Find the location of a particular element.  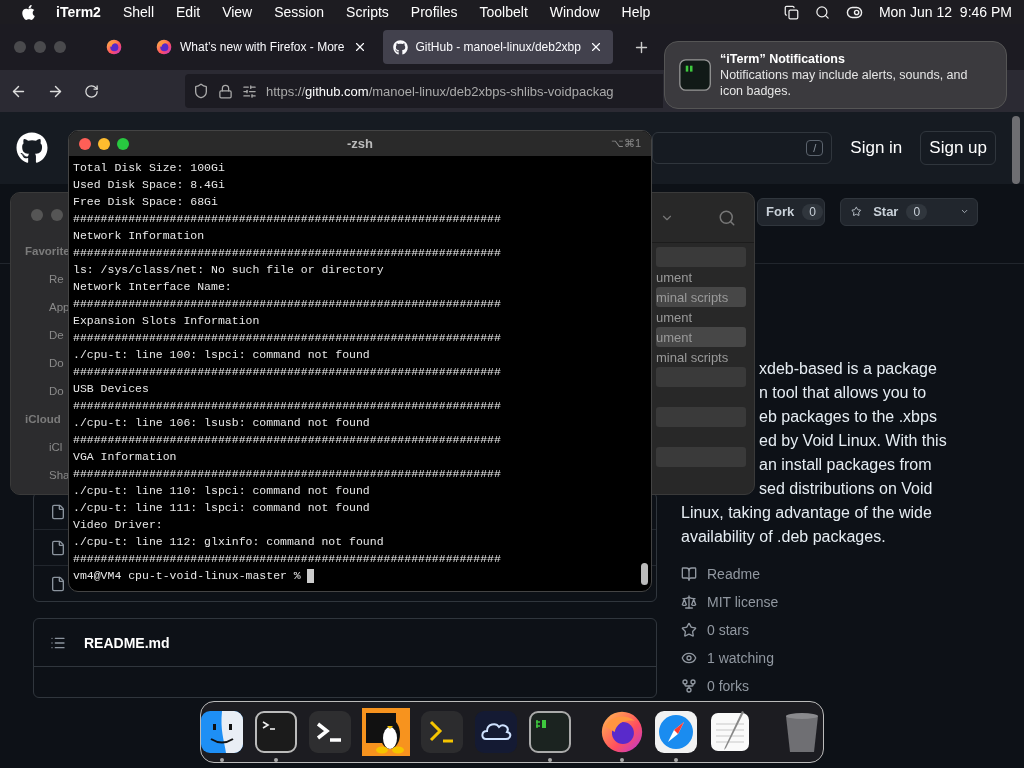

terminal-line: ./cpu-t: line 110: lspci: command not found is located at coordinates (221, 491).